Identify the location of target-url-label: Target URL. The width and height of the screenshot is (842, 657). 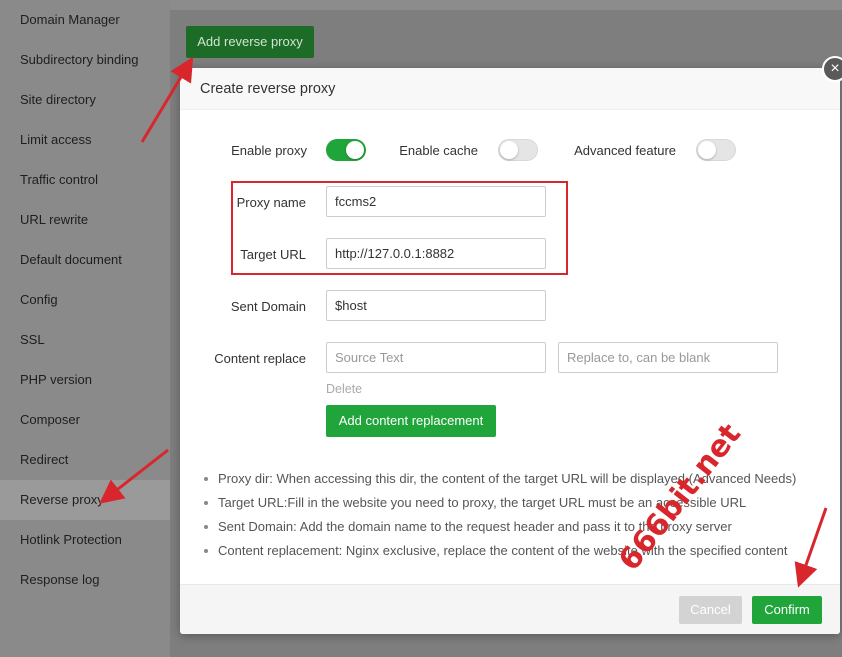
(273, 254).